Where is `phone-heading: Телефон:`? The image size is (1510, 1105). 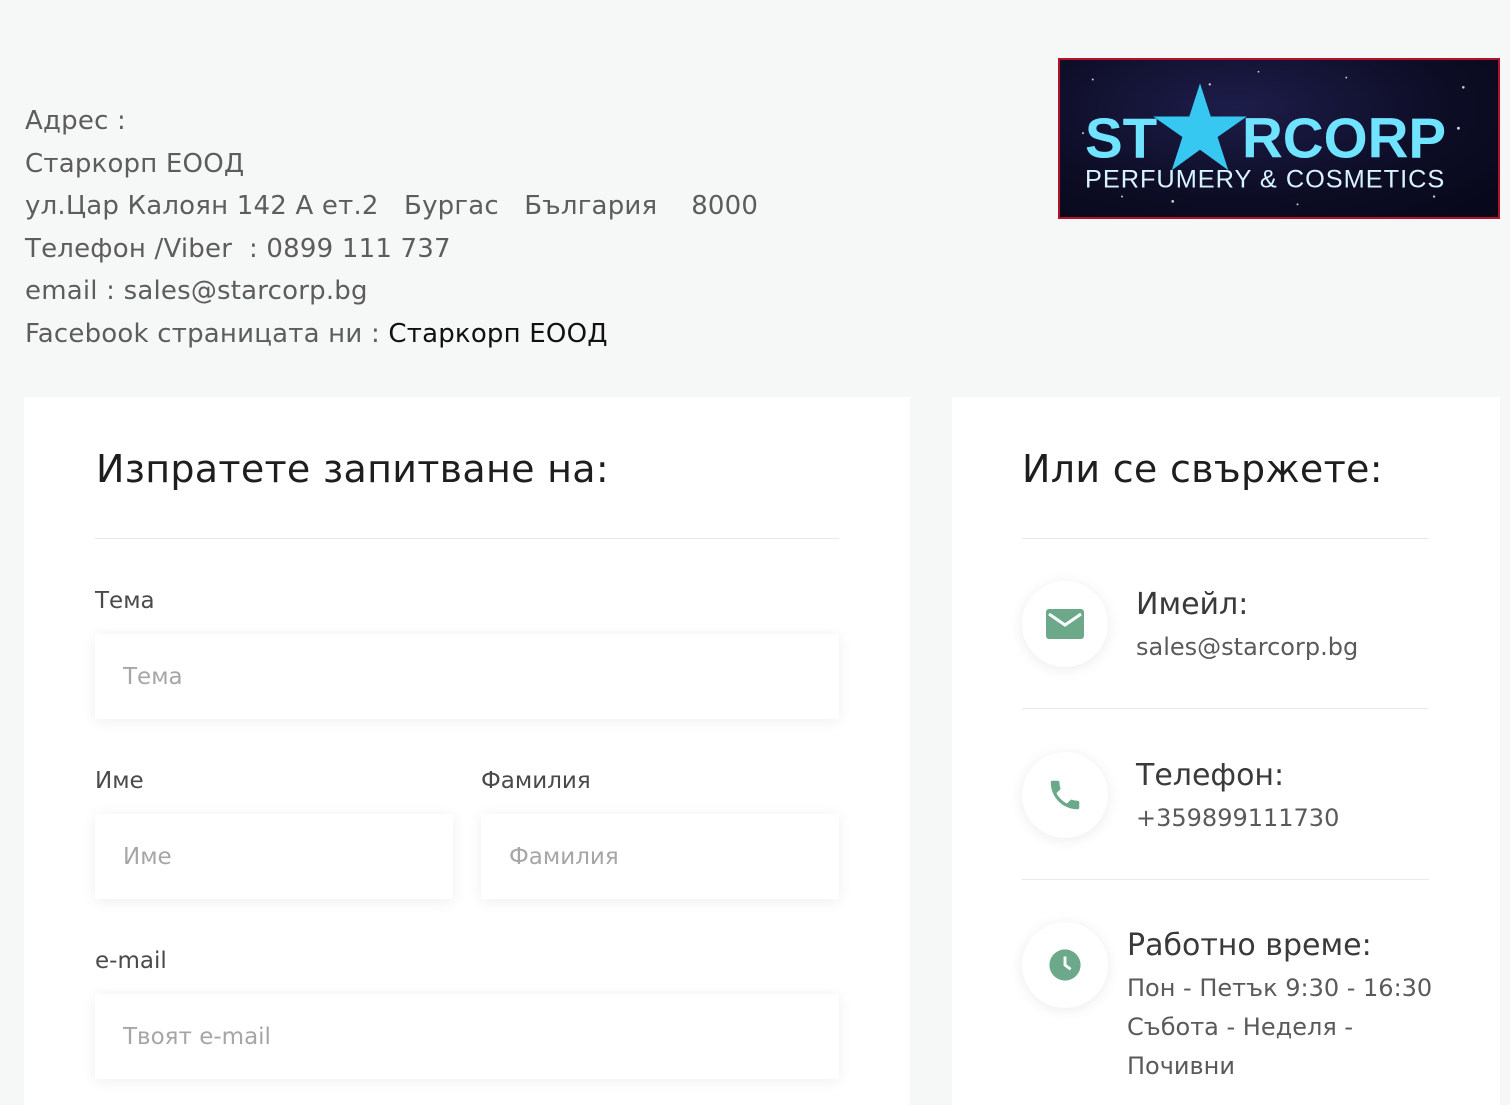 phone-heading: Телефон: is located at coordinates (1210, 775).